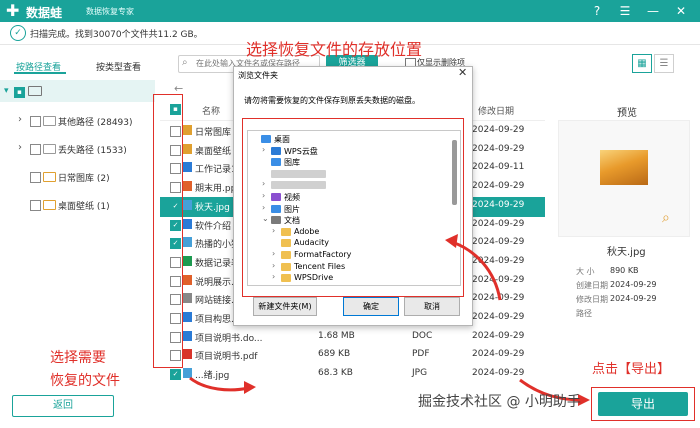 This screenshot has width=700, height=428. What do you see at coordinates (219, 384) in the screenshot?
I see `arrow-to-list` at bounding box center [219, 384].